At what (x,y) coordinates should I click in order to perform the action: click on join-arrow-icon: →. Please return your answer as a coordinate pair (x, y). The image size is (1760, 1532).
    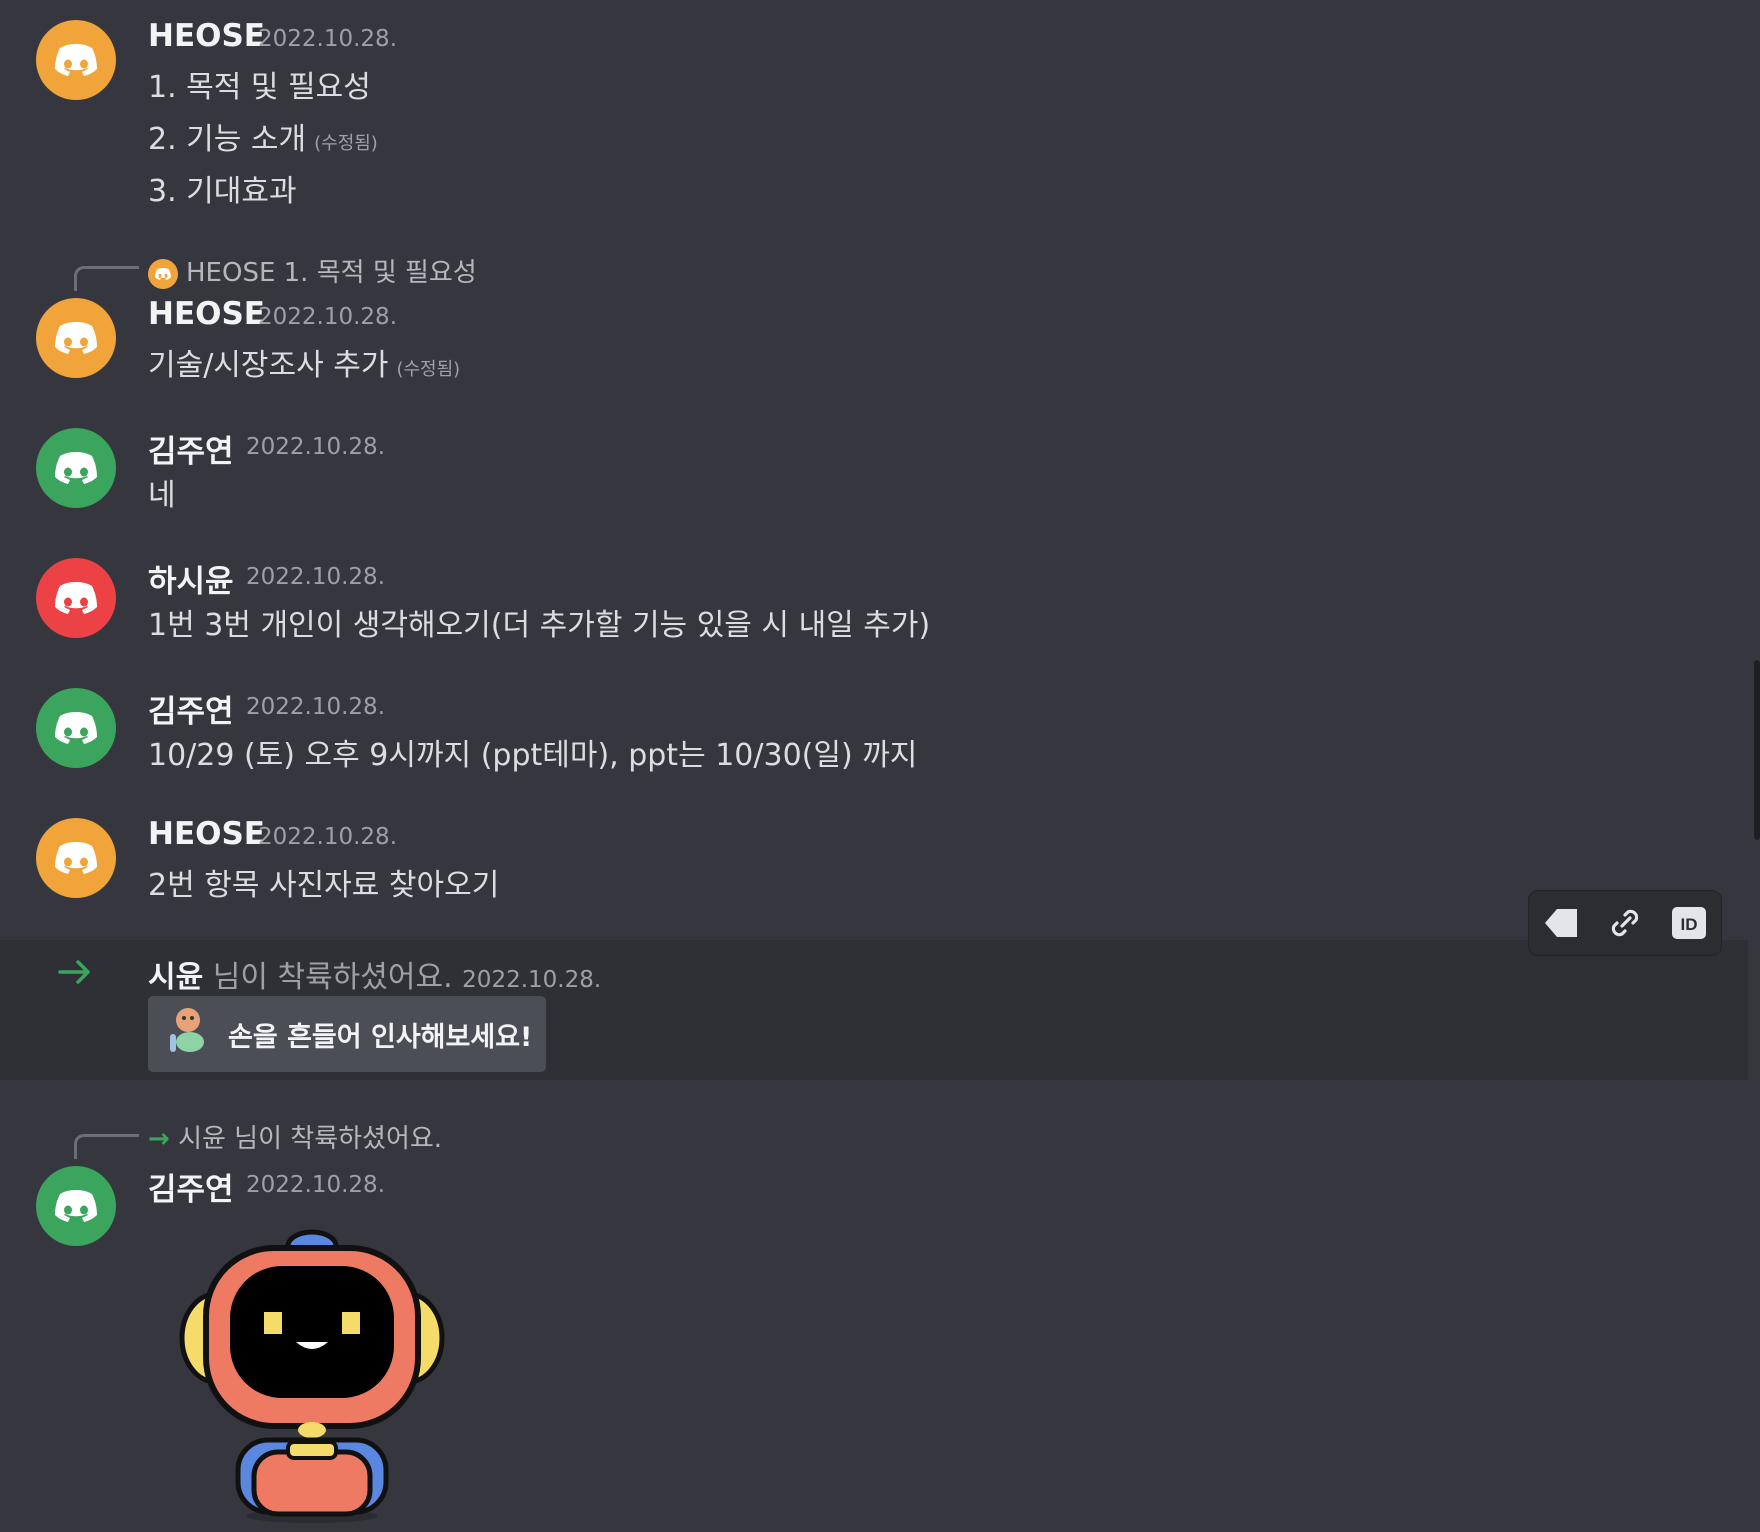
    Looking at the image, I should click on (159, 1139).